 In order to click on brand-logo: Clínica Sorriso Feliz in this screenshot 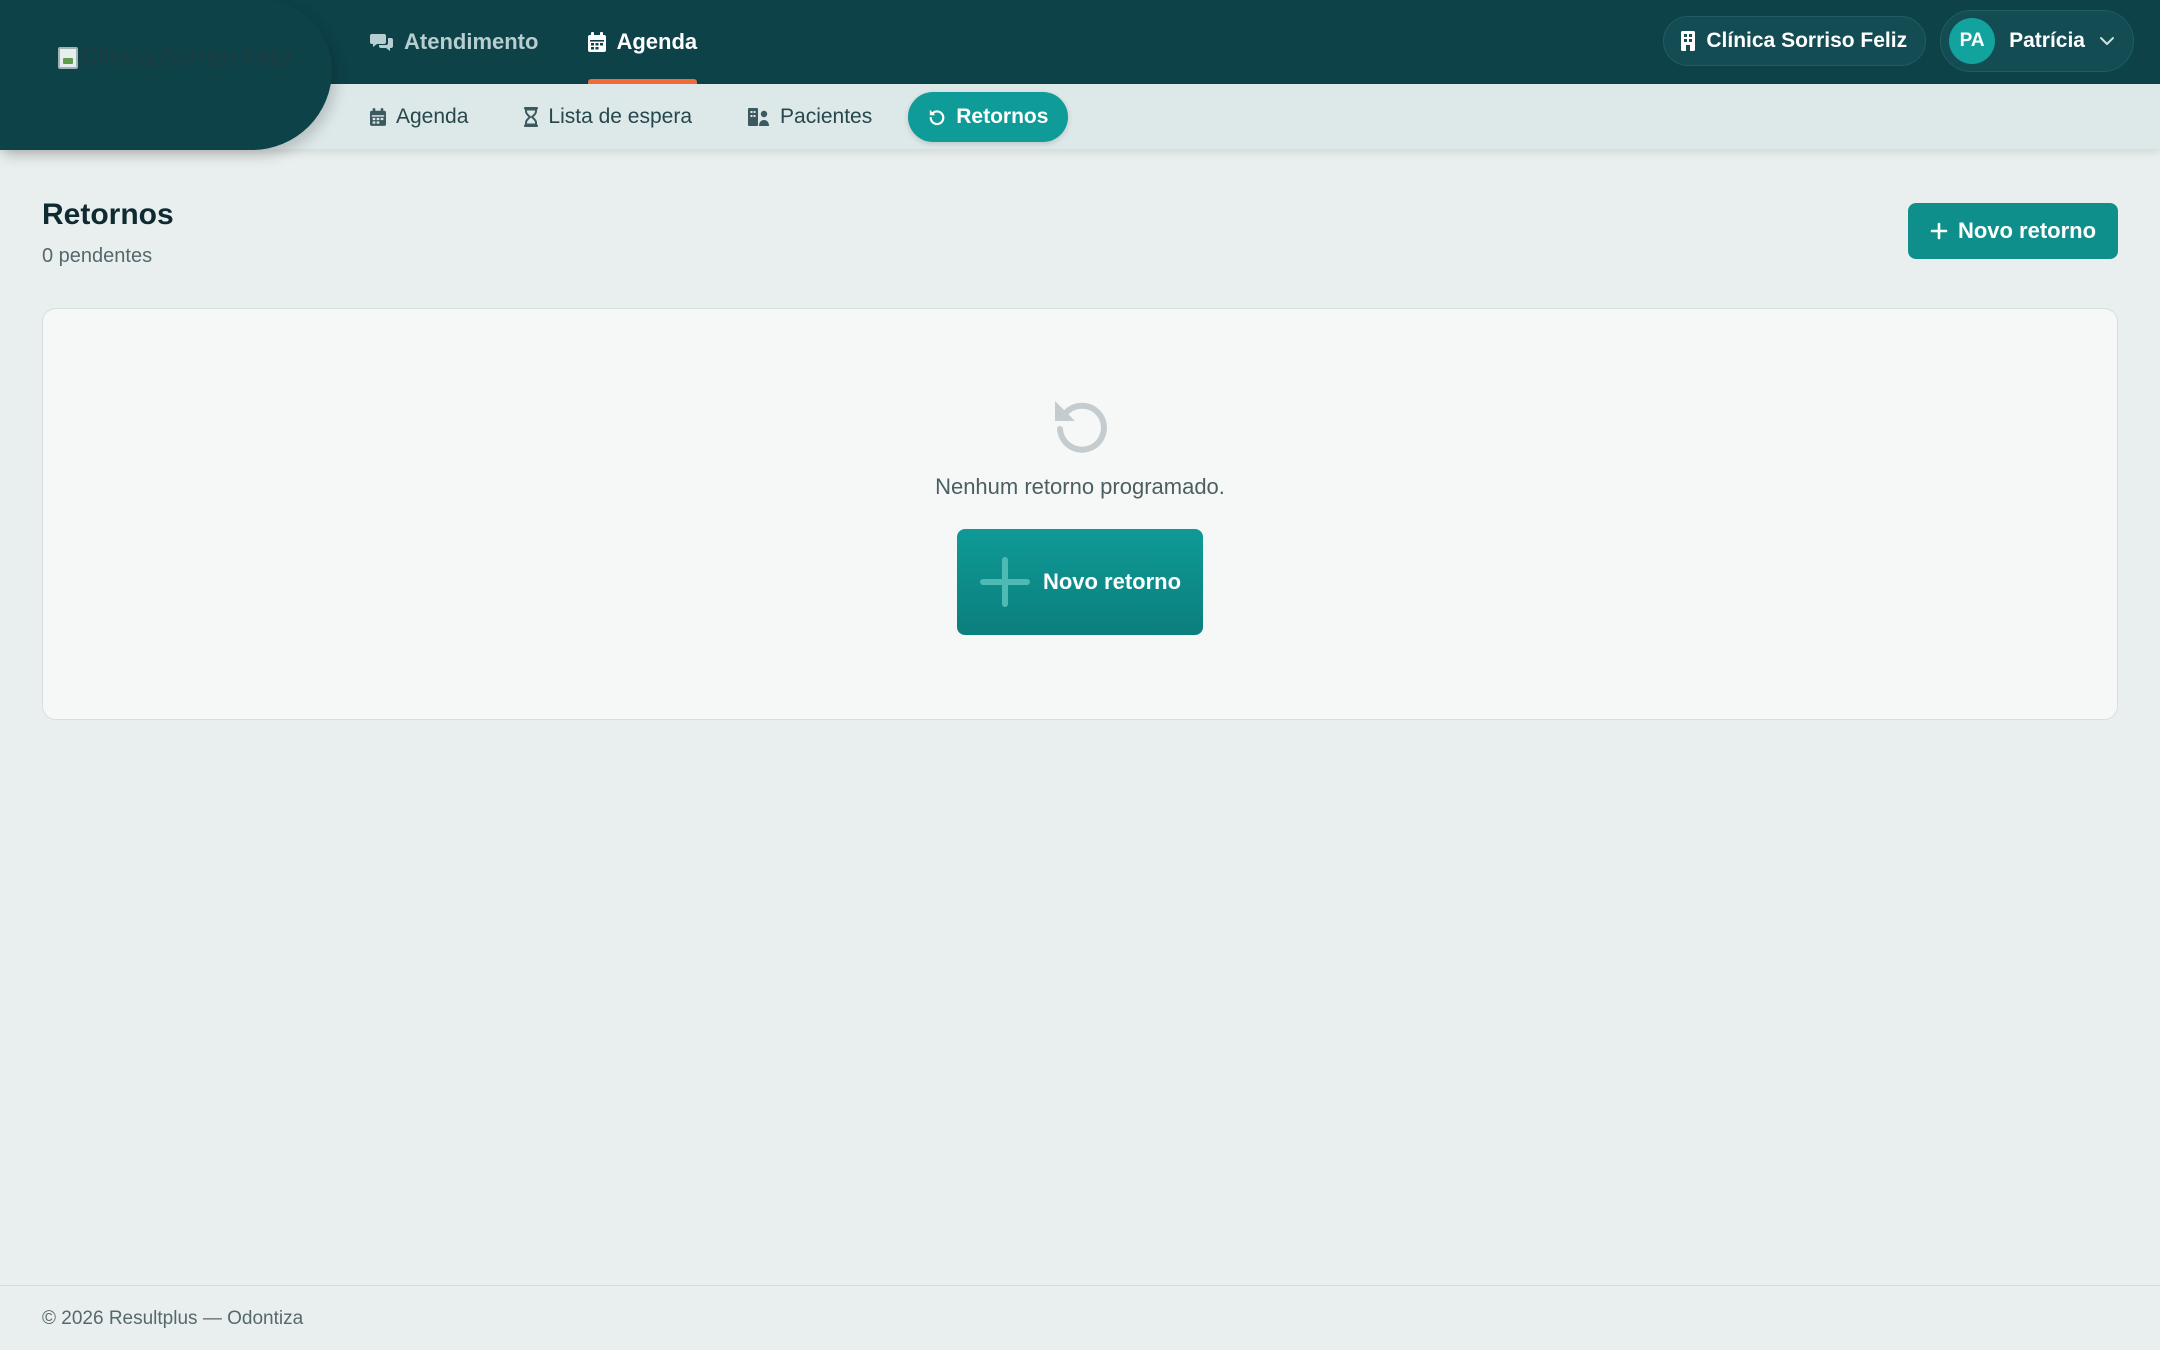, I will do `click(175, 58)`.